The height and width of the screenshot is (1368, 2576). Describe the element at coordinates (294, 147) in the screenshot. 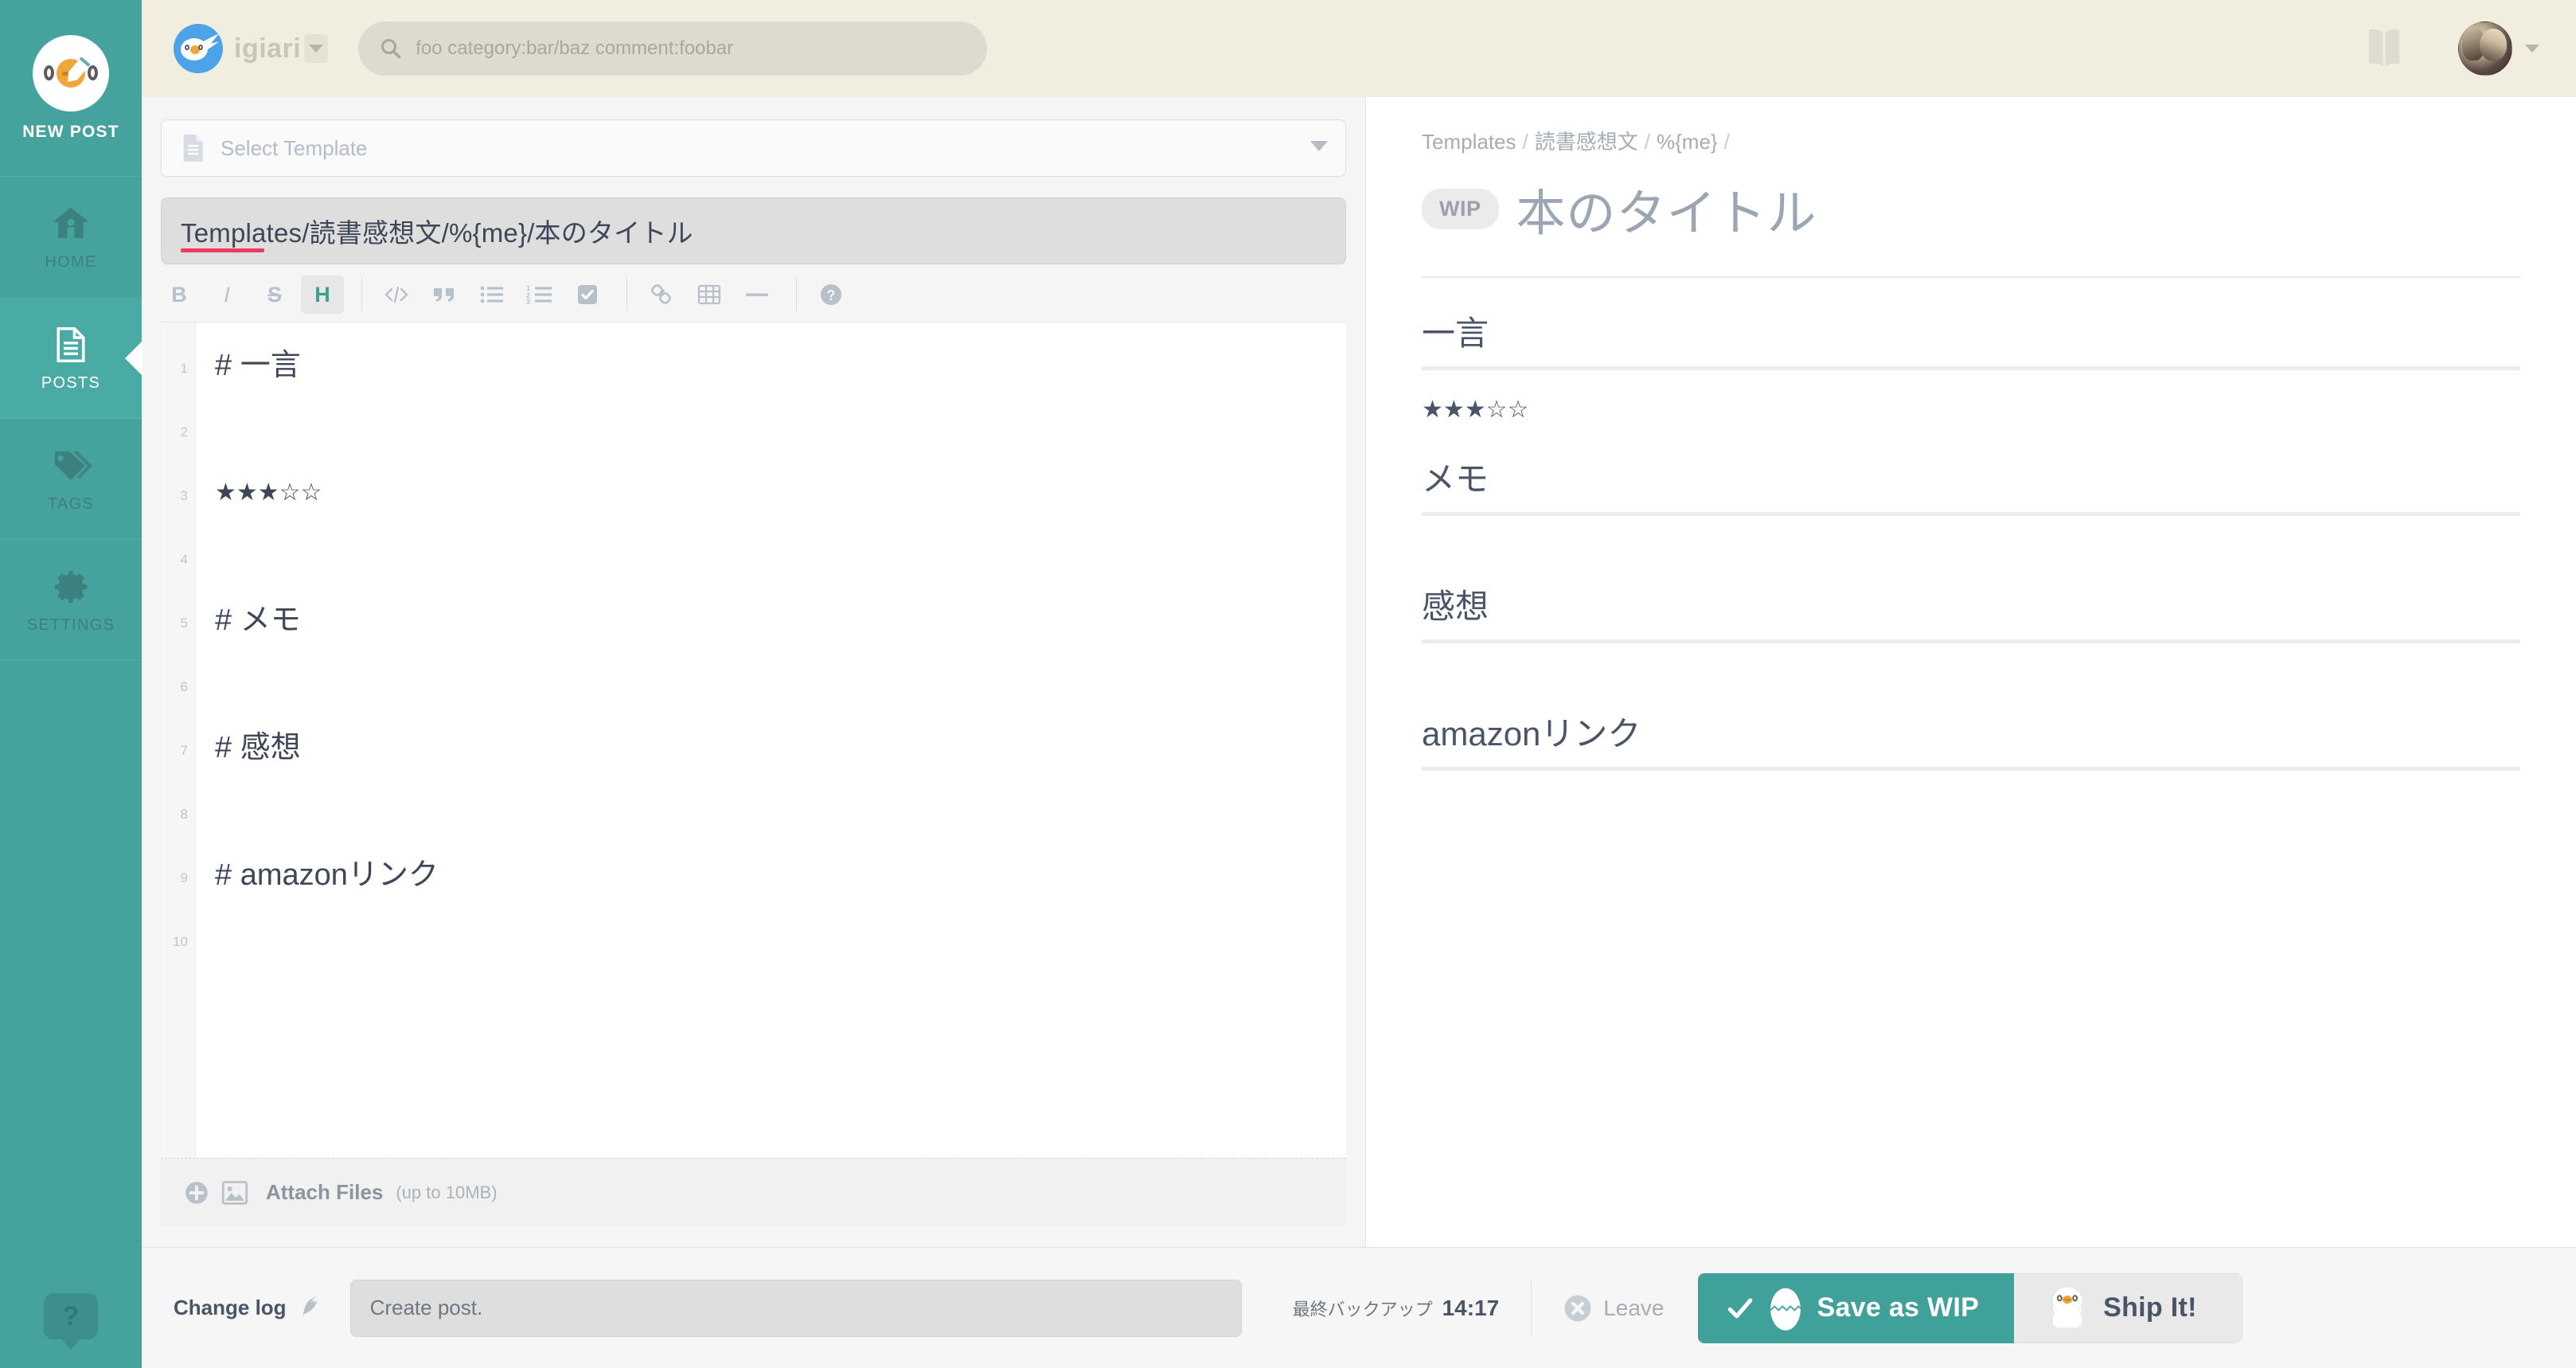

I see `select-template-label: Select Template` at that location.